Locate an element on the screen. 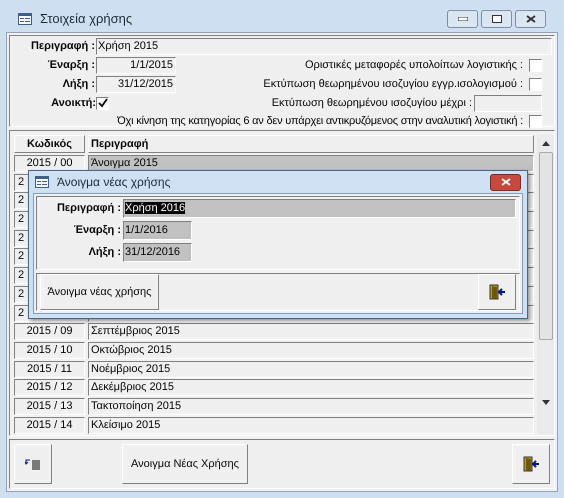 The width and height of the screenshot is (564, 498). new-year-button: Ανοιγμα Νέας Χρήσης is located at coordinates (185, 464).